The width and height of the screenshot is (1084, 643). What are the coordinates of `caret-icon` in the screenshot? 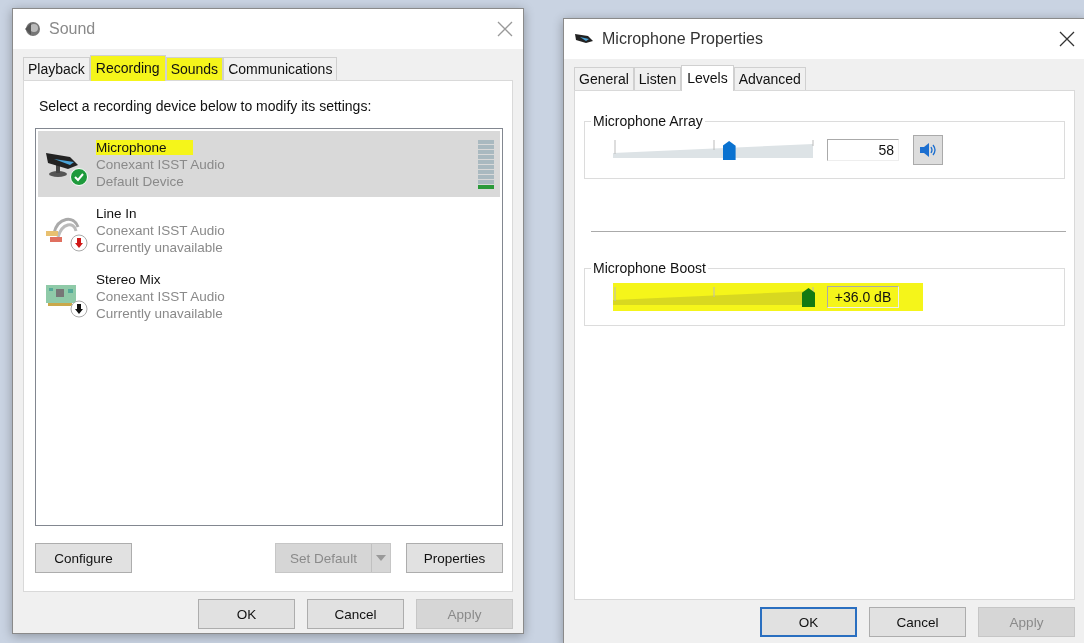 It's located at (381, 558).